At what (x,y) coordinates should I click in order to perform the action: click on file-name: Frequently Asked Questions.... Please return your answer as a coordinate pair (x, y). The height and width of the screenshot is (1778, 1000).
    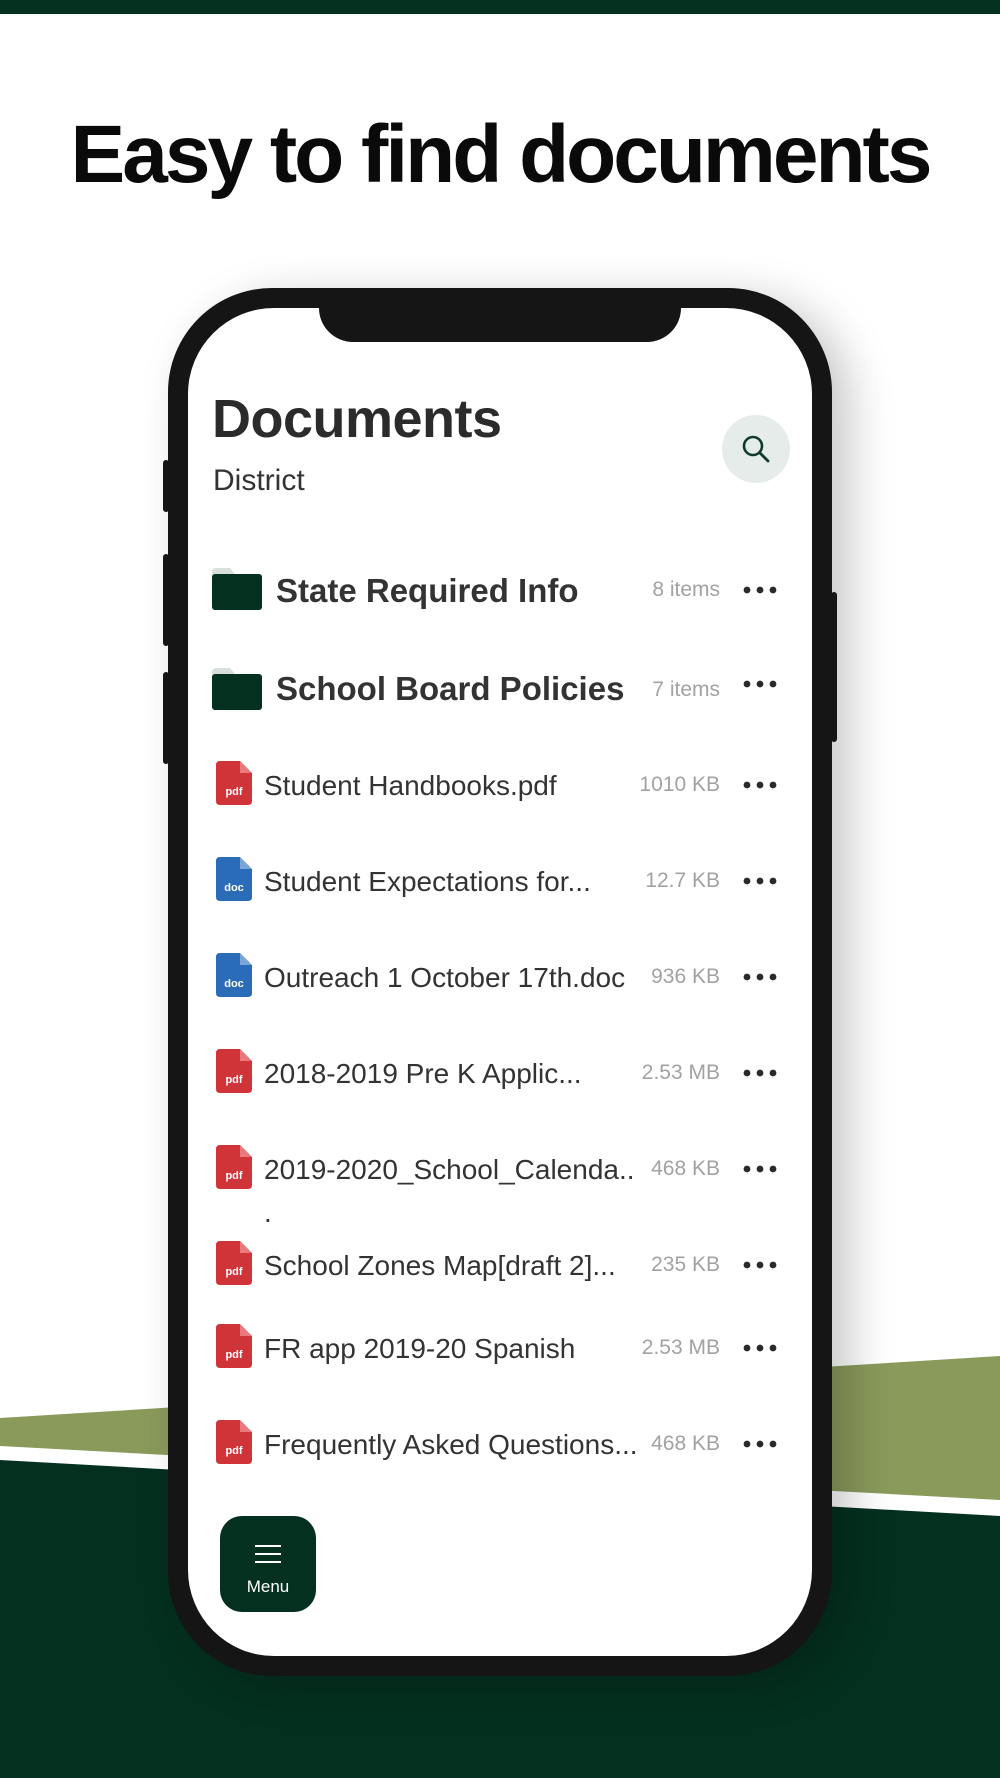
    Looking at the image, I should click on (451, 1444).